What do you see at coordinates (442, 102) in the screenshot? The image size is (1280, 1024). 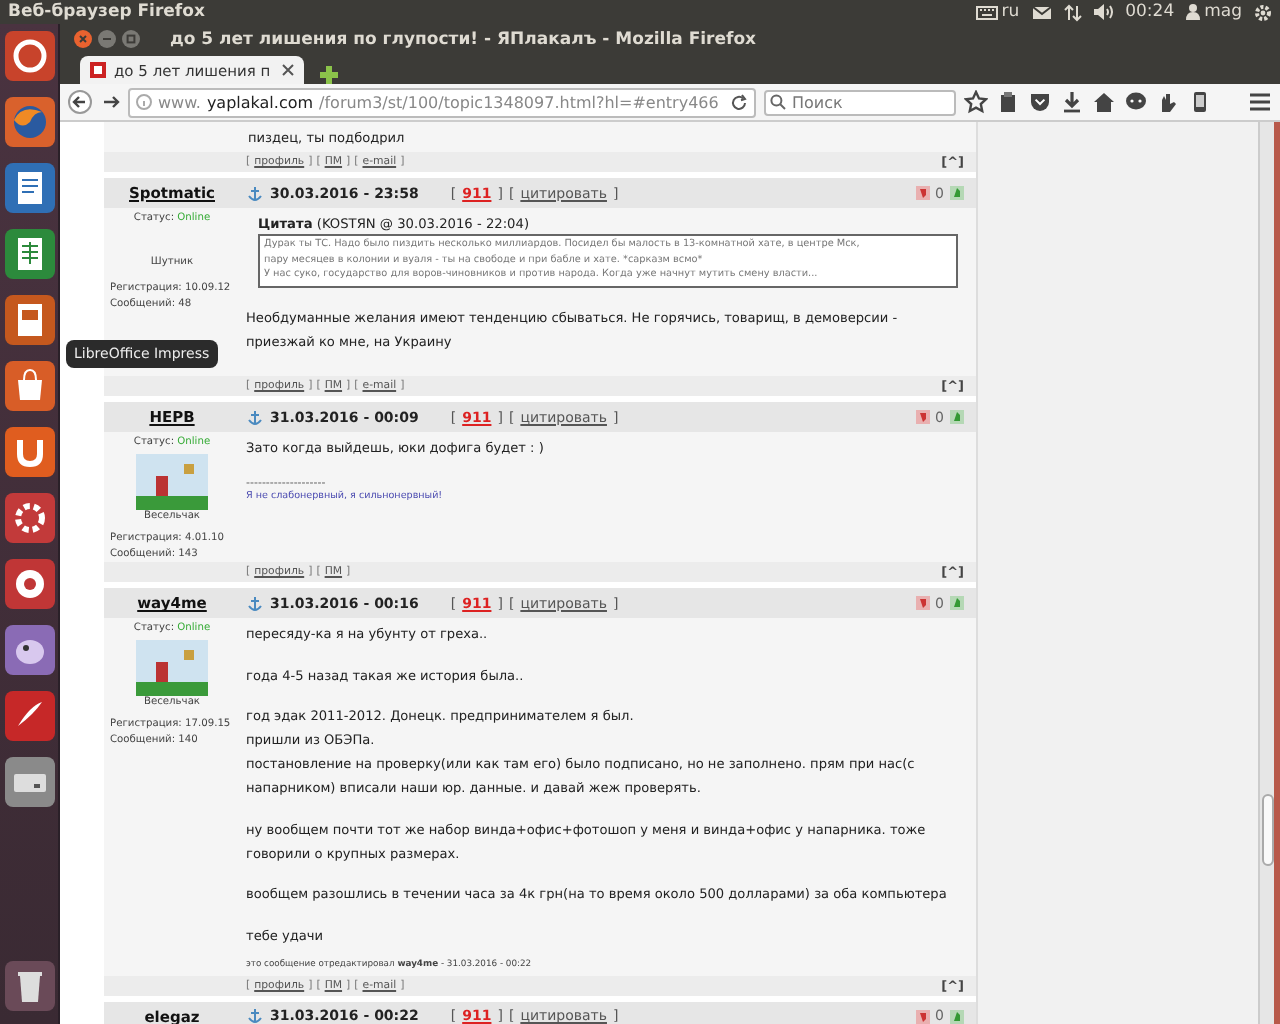 I see `address-field: www. yaplakal.com /forum3/st/100/topic1348097.html?hl=#entry466` at bounding box center [442, 102].